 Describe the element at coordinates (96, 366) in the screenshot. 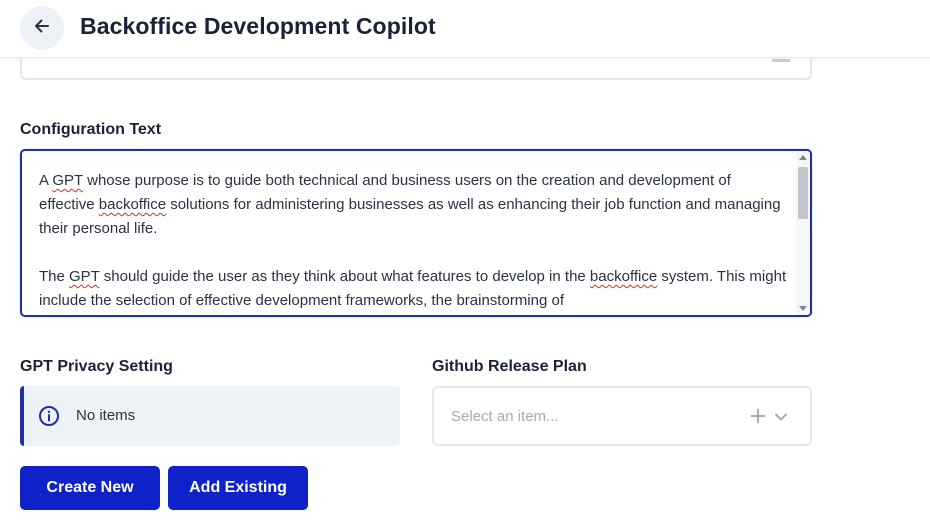

I see `privacy-setting-label: GPT Privacy Setting` at that location.